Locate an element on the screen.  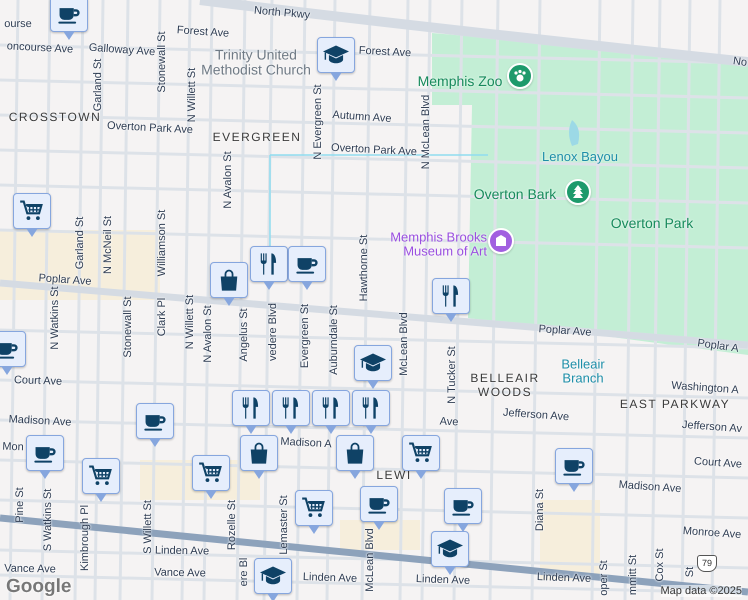
street-label: Kimbrough Pl is located at coordinates (85, 538).